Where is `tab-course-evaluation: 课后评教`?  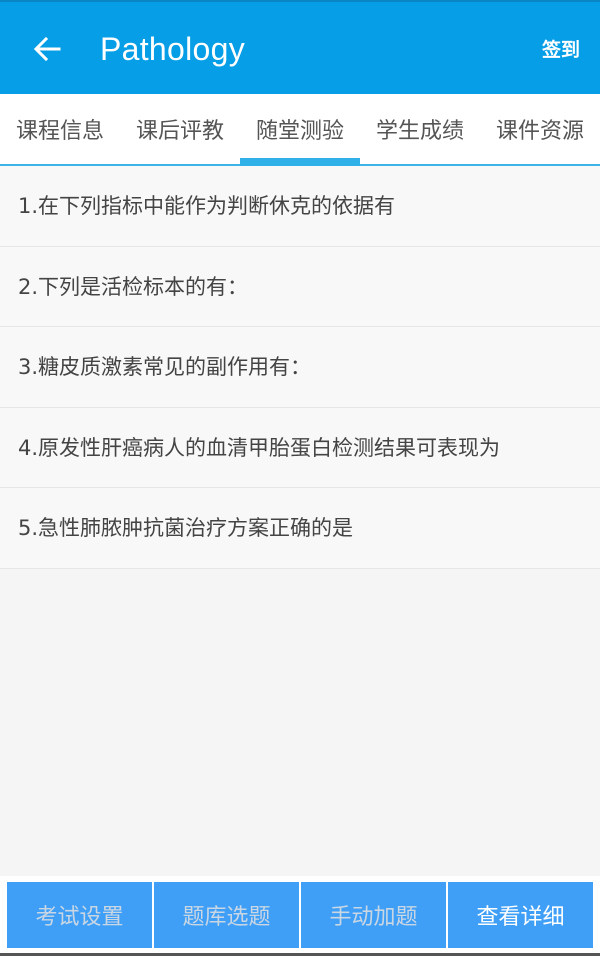
tab-course-evaluation: 课后评教 is located at coordinates (180, 129).